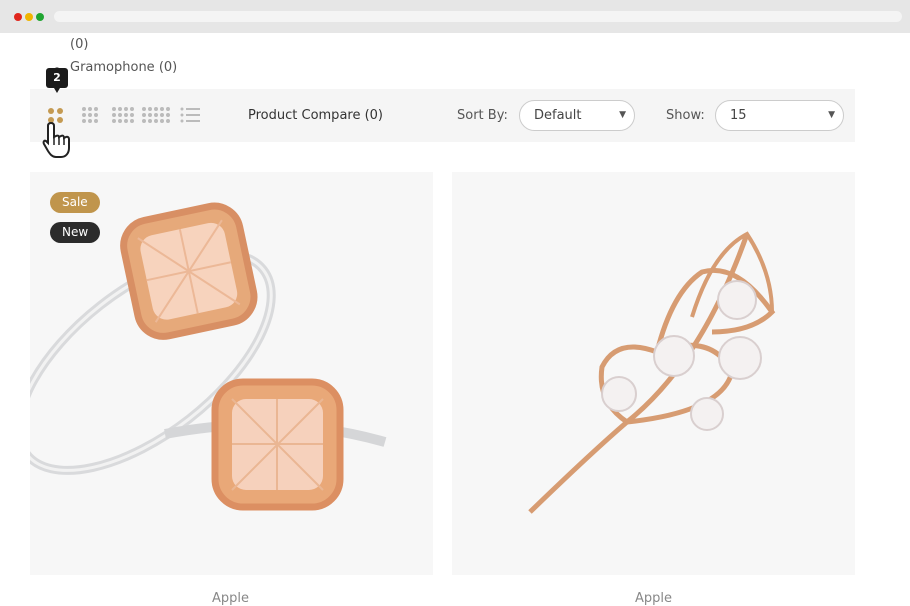 The width and height of the screenshot is (910, 606). Describe the element at coordinates (79, 44) in the screenshot. I see `category-link: (0)` at that location.